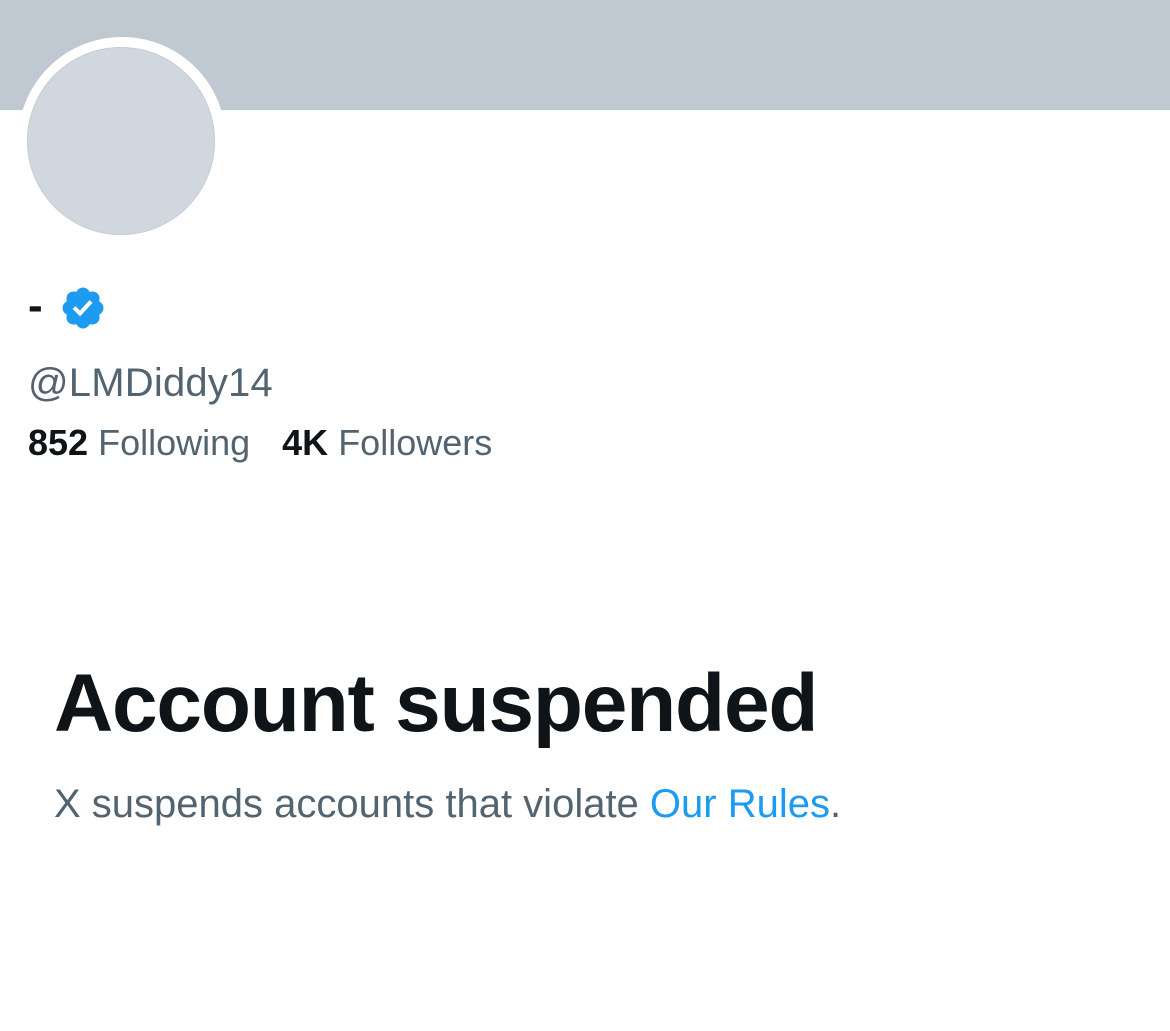 This screenshot has height=1031, width=1170. Describe the element at coordinates (276, 443) in the screenshot. I see `profile-stats: 852 Following 4K Followers` at that location.